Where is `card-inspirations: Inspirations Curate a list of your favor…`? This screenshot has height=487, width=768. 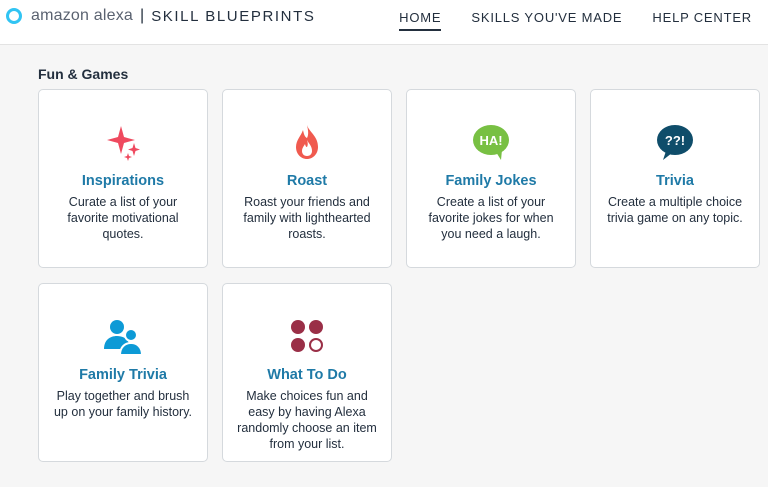 card-inspirations: Inspirations Curate a list of your favor… is located at coordinates (123, 178).